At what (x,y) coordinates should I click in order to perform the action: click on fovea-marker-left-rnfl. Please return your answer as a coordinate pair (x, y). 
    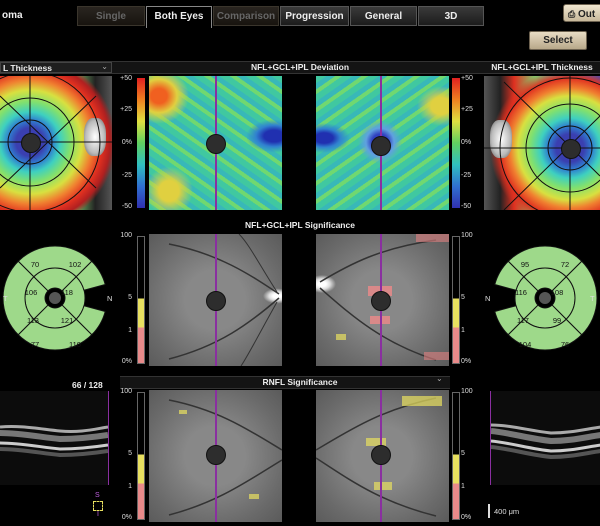
    Looking at the image, I should click on (216, 455).